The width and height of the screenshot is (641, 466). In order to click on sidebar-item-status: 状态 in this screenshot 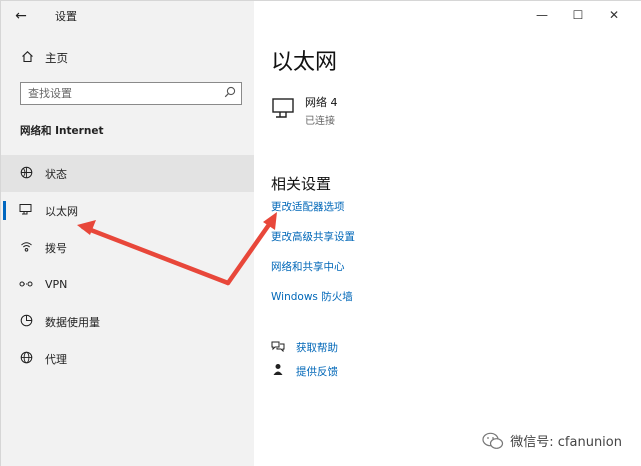, I will do `click(127, 173)`.